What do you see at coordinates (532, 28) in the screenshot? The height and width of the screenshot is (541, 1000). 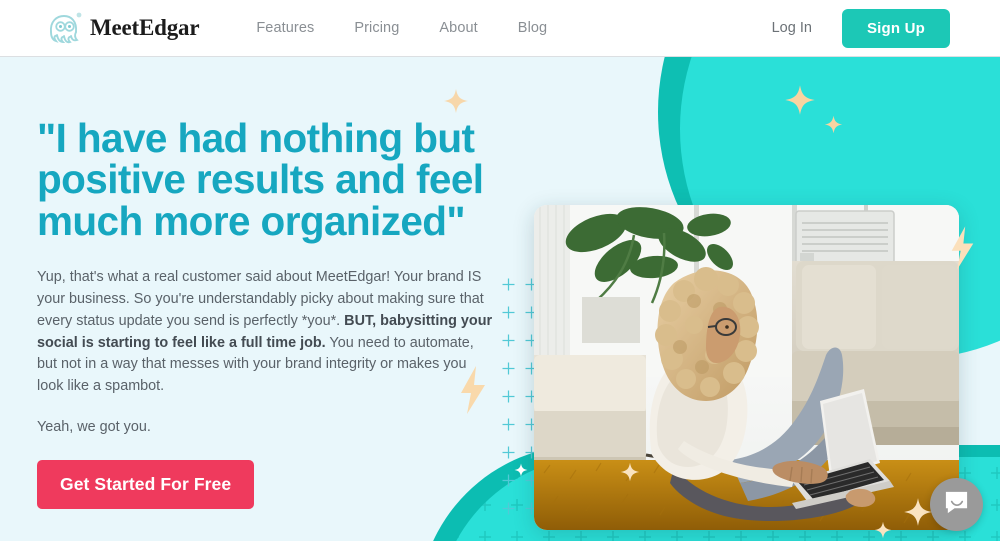 I see `nav-item-blog: Blog` at bounding box center [532, 28].